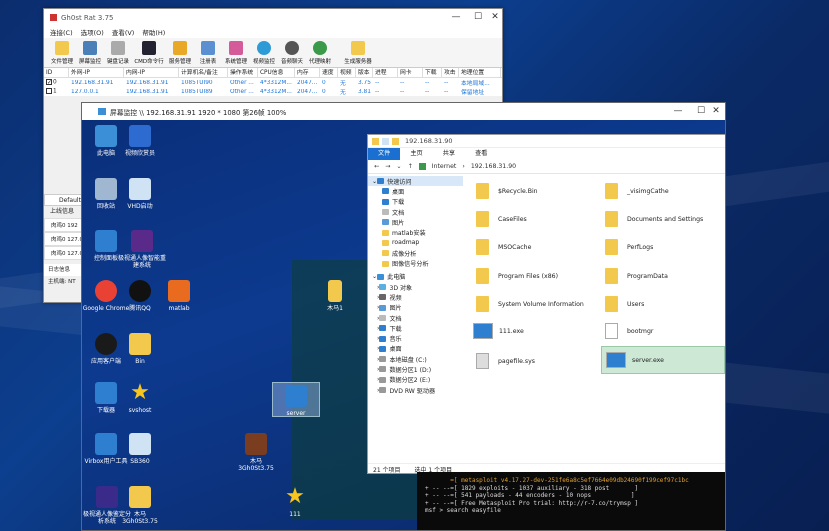 Image resolution: width=829 pixels, height=531 pixels. Describe the element at coordinates (347, 72) in the screenshot. I see `col-video: 视频` at that location.